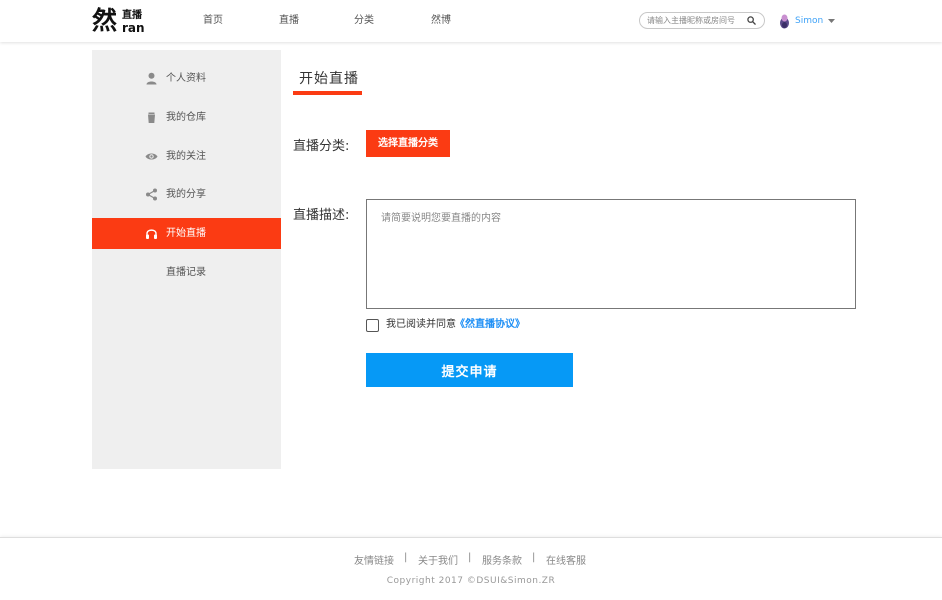 This screenshot has height=600, width=942. Describe the element at coordinates (751, 20) in the screenshot. I see `search-icon` at that location.